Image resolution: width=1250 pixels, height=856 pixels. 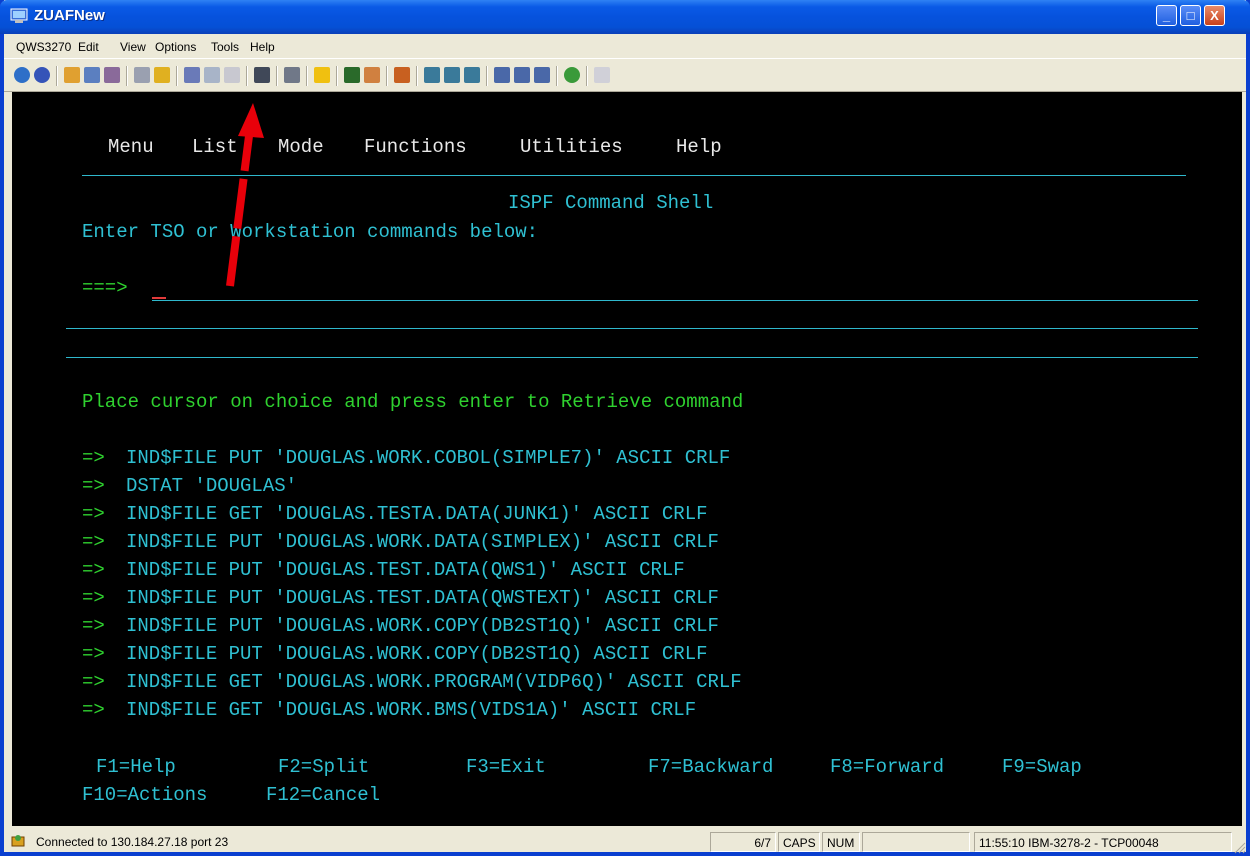 What do you see at coordinates (133, 47) in the screenshot?
I see `menu-view: View` at bounding box center [133, 47].